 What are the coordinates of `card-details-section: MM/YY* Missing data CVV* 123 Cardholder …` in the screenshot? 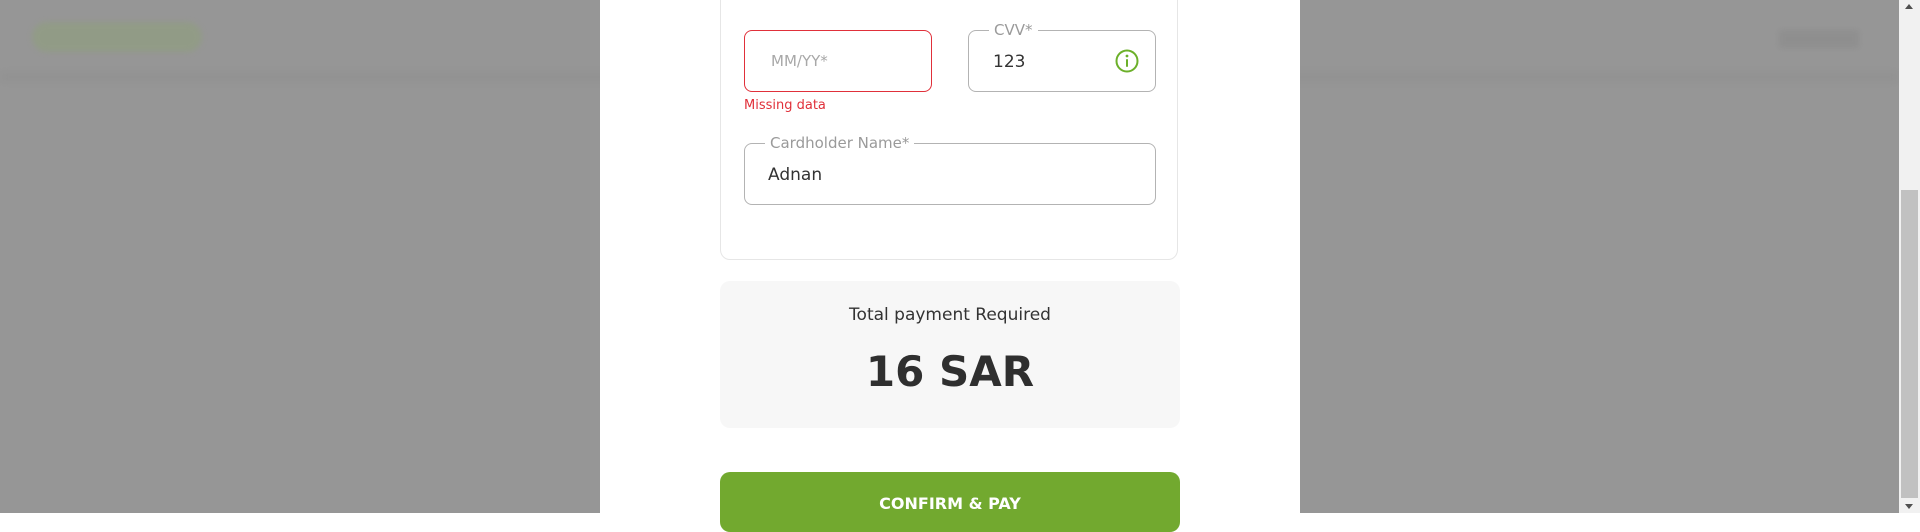 It's located at (949, 130).